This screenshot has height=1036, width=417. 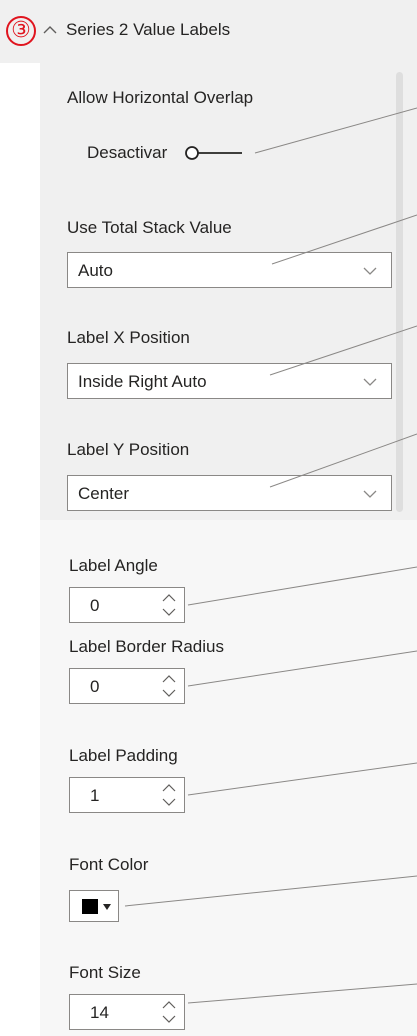 What do you see at coordinates (229, 381) in the screenshot?
I see `label-x-position-dropdown: Inside Right Auto` at bounding box center [229, 381].